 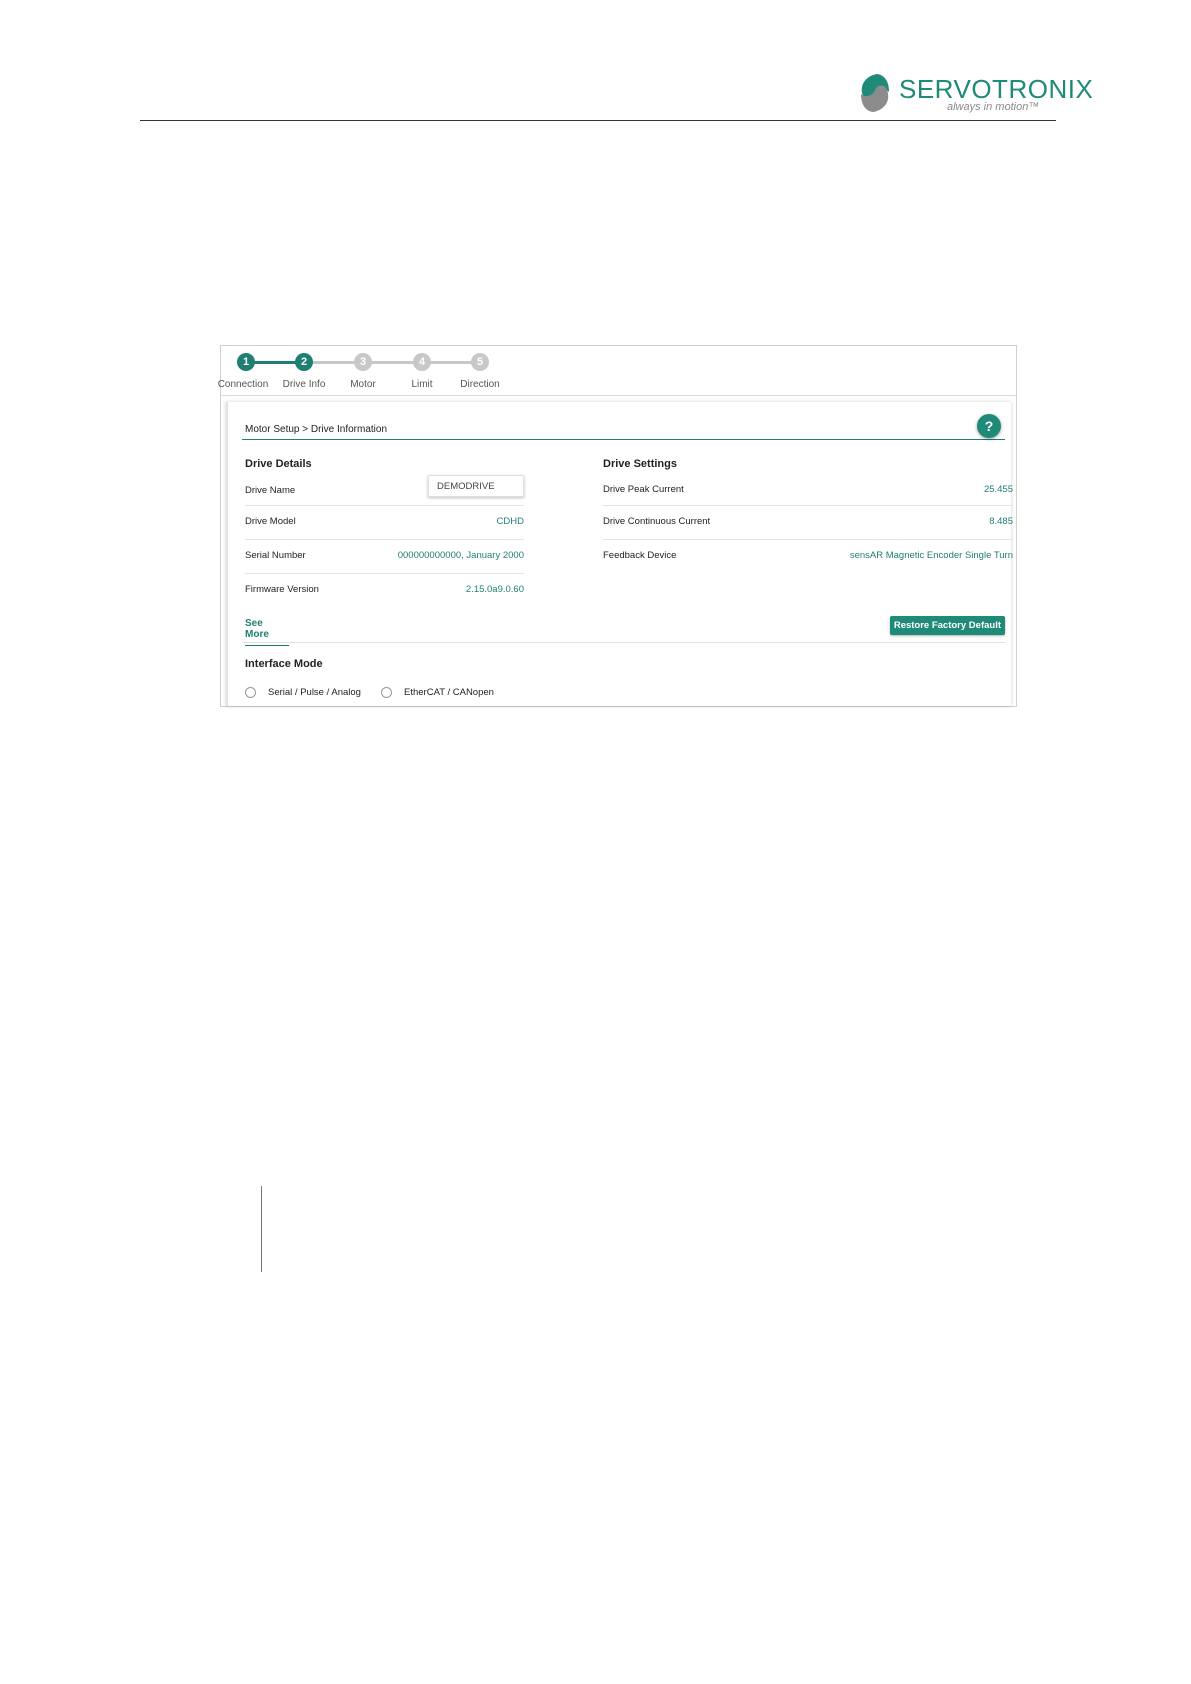 I want to click on drive-continuous-current-value: 8.485, so click(x=1001, y=521).